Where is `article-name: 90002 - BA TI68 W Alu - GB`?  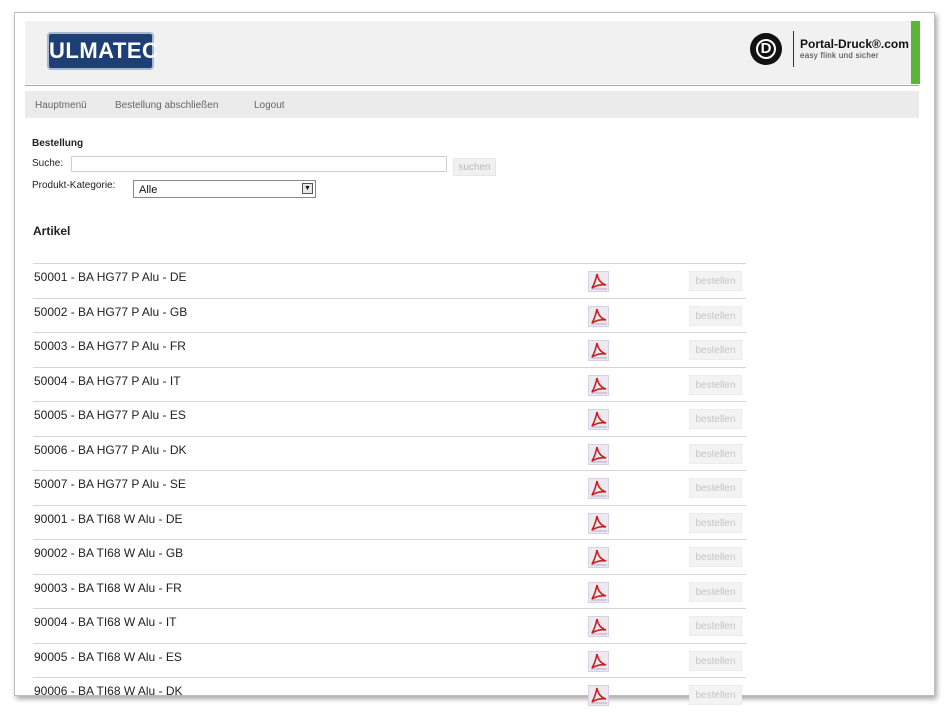
article-name: 90002 - BA TI68 W Alu - GB is located at coordinates (109, 553).